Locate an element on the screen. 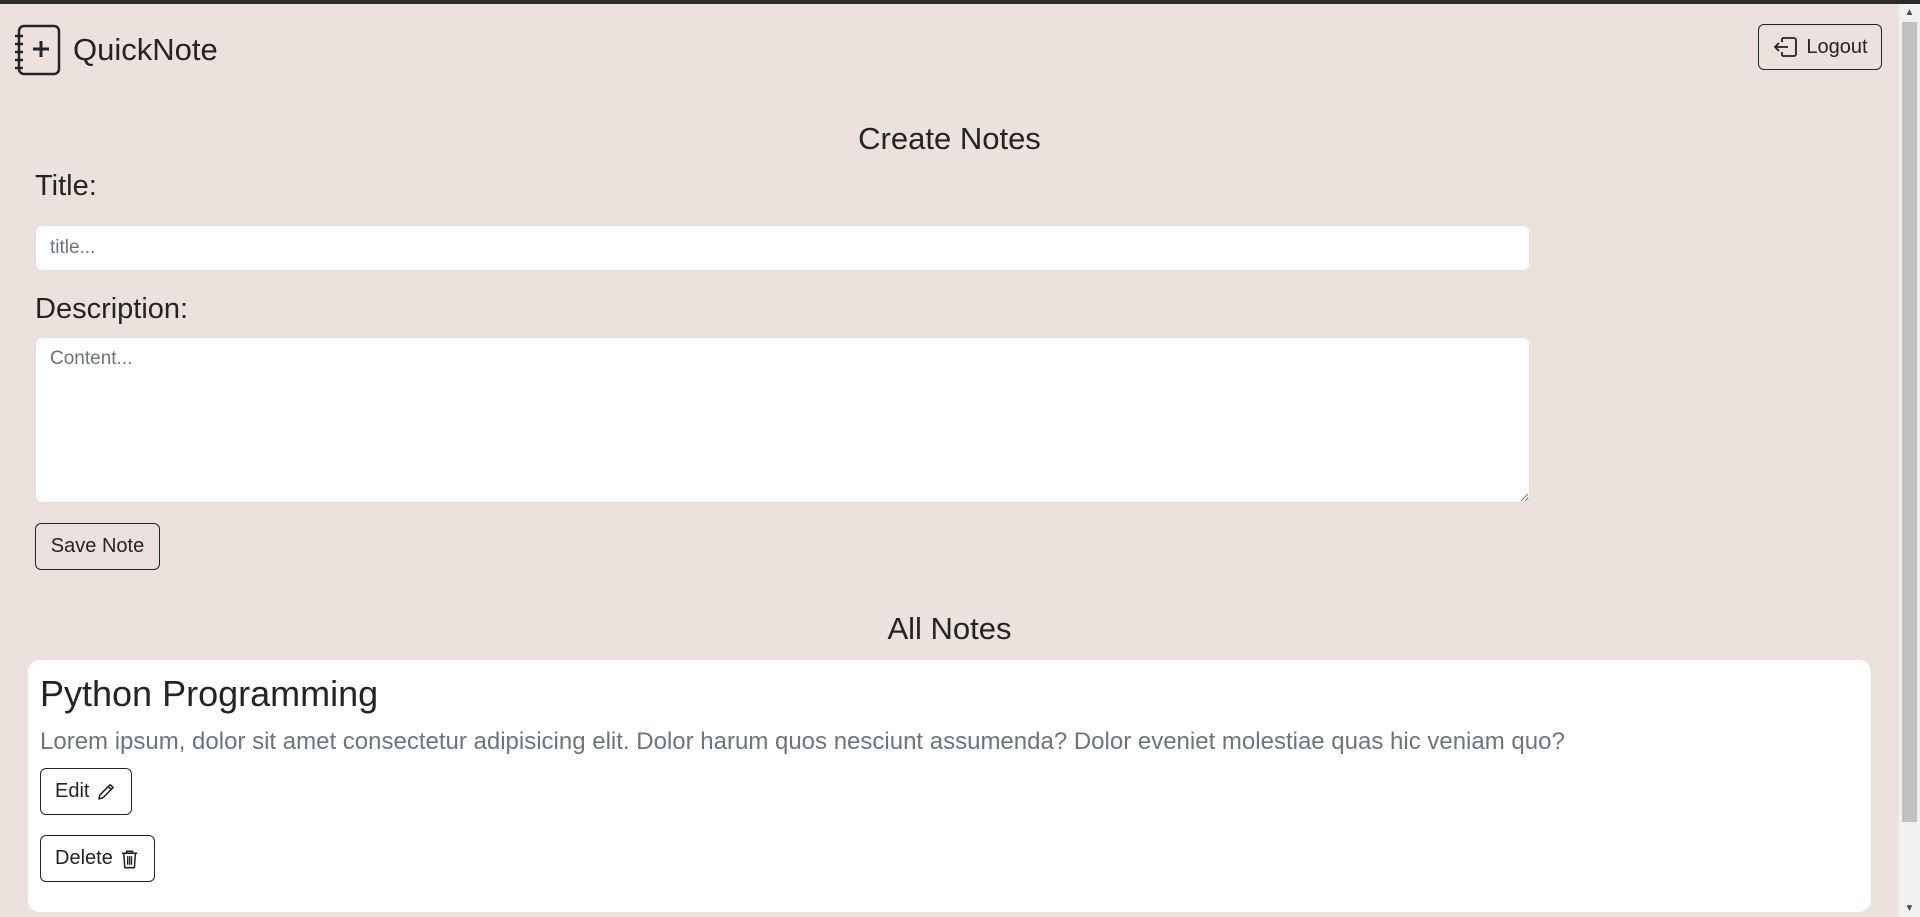 Image resolution: width=1920 pixels, height=917 pixels. edit-label: Edit is located at coordinates (72, 791).